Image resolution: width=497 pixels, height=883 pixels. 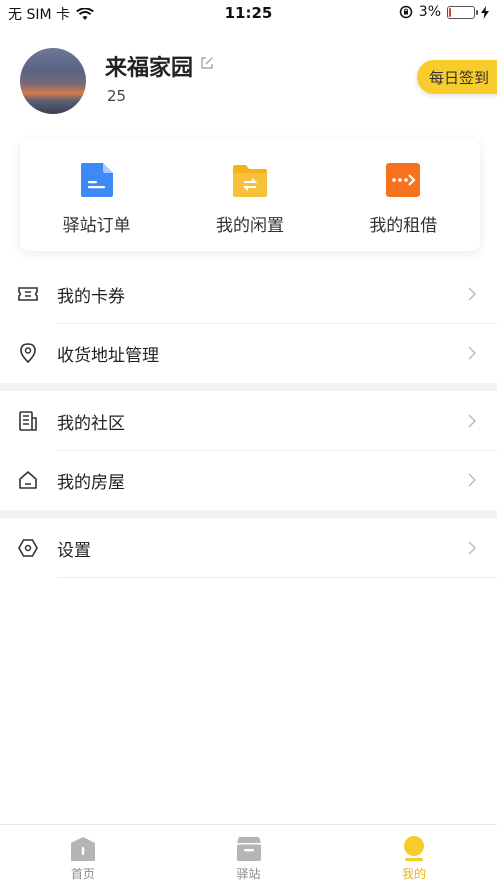 I want to click on menu-label: 我的社区, so click(x=91, y=423).